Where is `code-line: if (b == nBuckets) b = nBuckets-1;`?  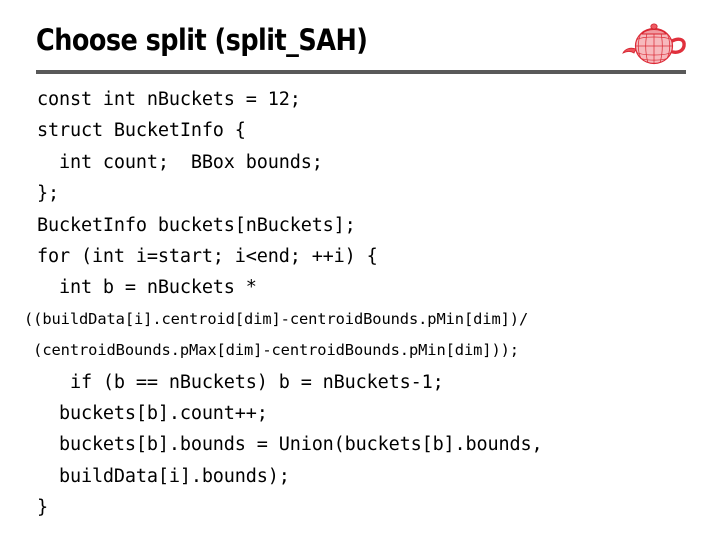 code-line: if (b == nBuckets) b = nBuckets-1; is located at coordinates (240, 382).